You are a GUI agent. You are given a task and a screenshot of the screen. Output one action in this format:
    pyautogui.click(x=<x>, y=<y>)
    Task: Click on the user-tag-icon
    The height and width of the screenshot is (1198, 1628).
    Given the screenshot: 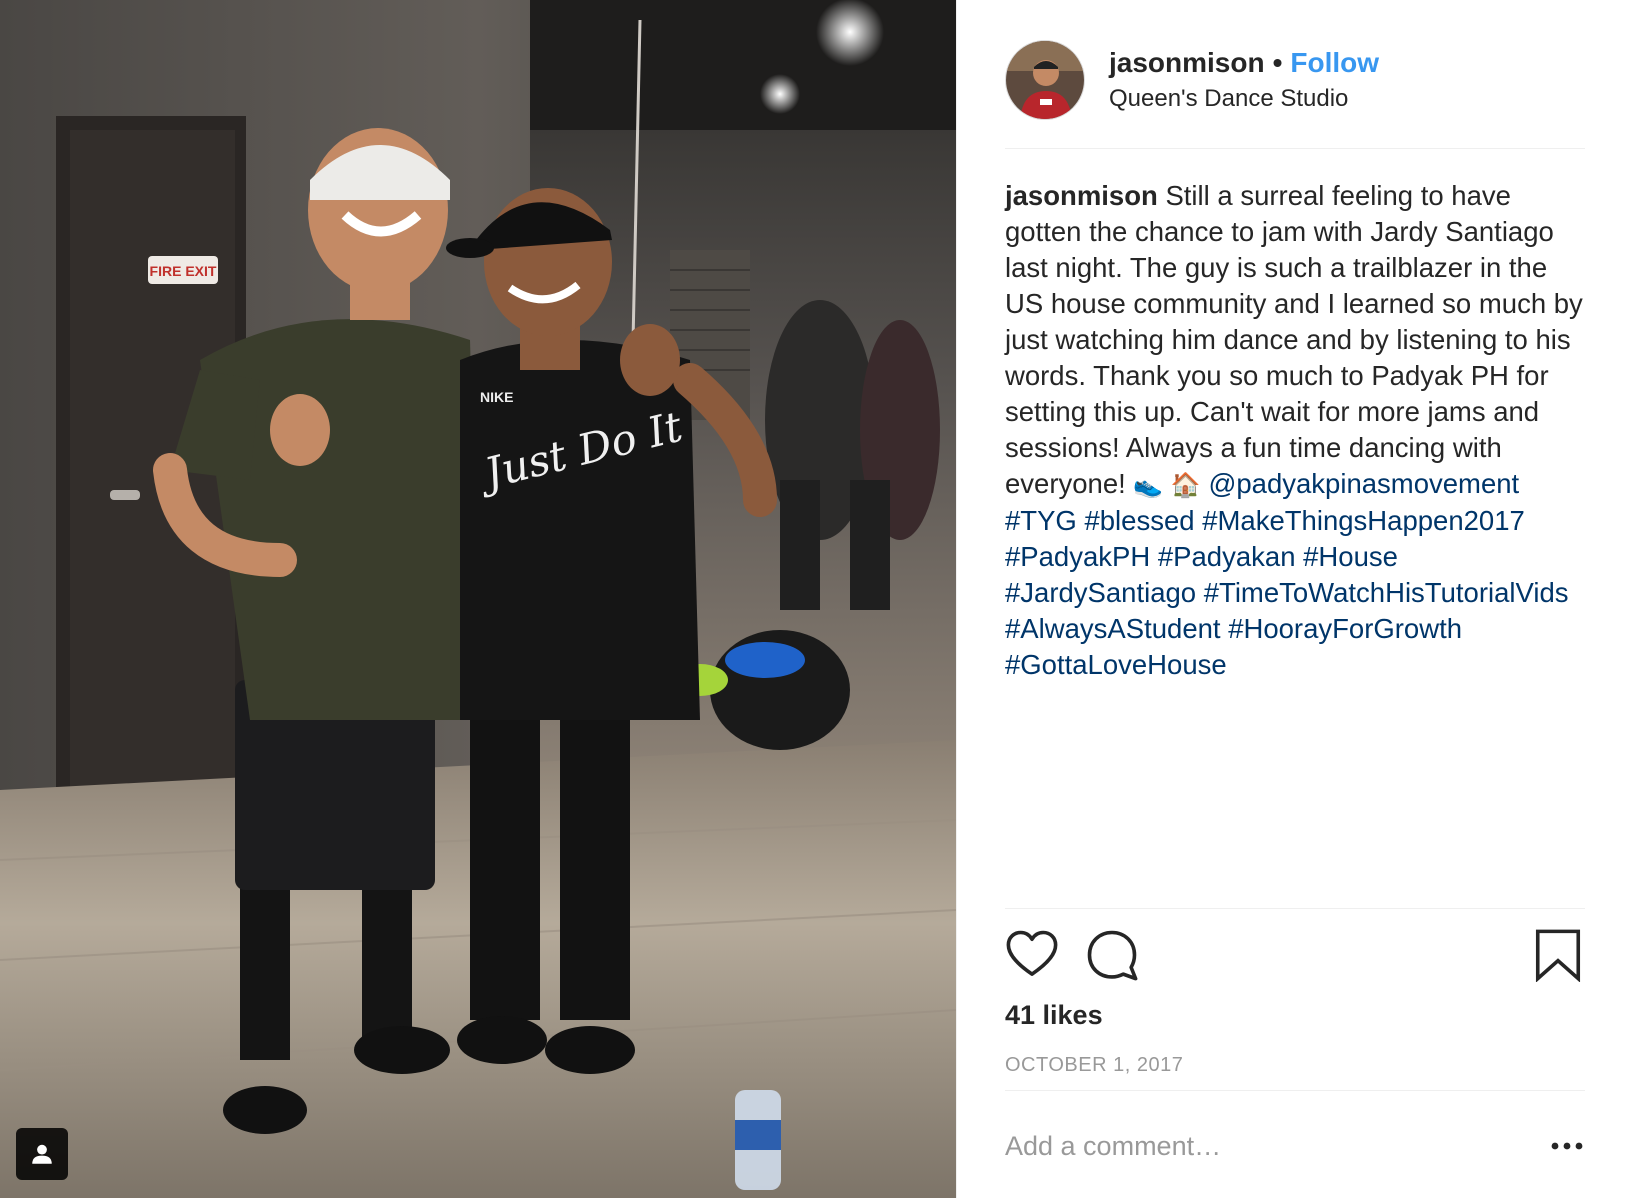 What is the action you would take?
    pyautogui.click(x=42, y=1154)
    